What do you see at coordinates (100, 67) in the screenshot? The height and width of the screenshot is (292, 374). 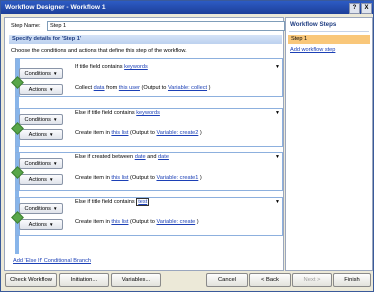 I see `condition-prefix: If title field contains` at bounding box center [100, 67].